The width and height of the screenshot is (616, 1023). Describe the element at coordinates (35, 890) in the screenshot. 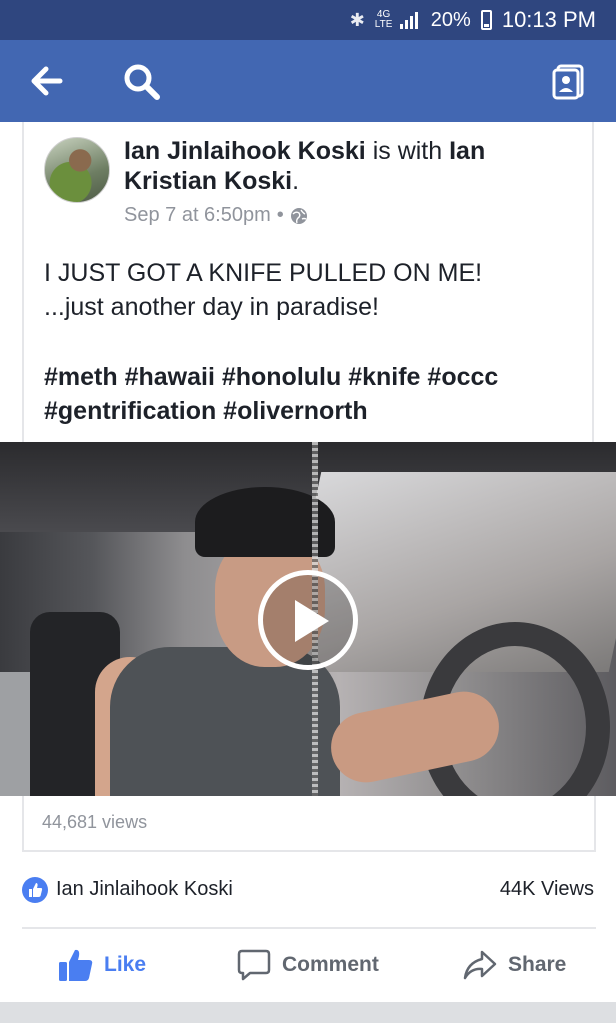

I see `like-badge-icon` at that location.